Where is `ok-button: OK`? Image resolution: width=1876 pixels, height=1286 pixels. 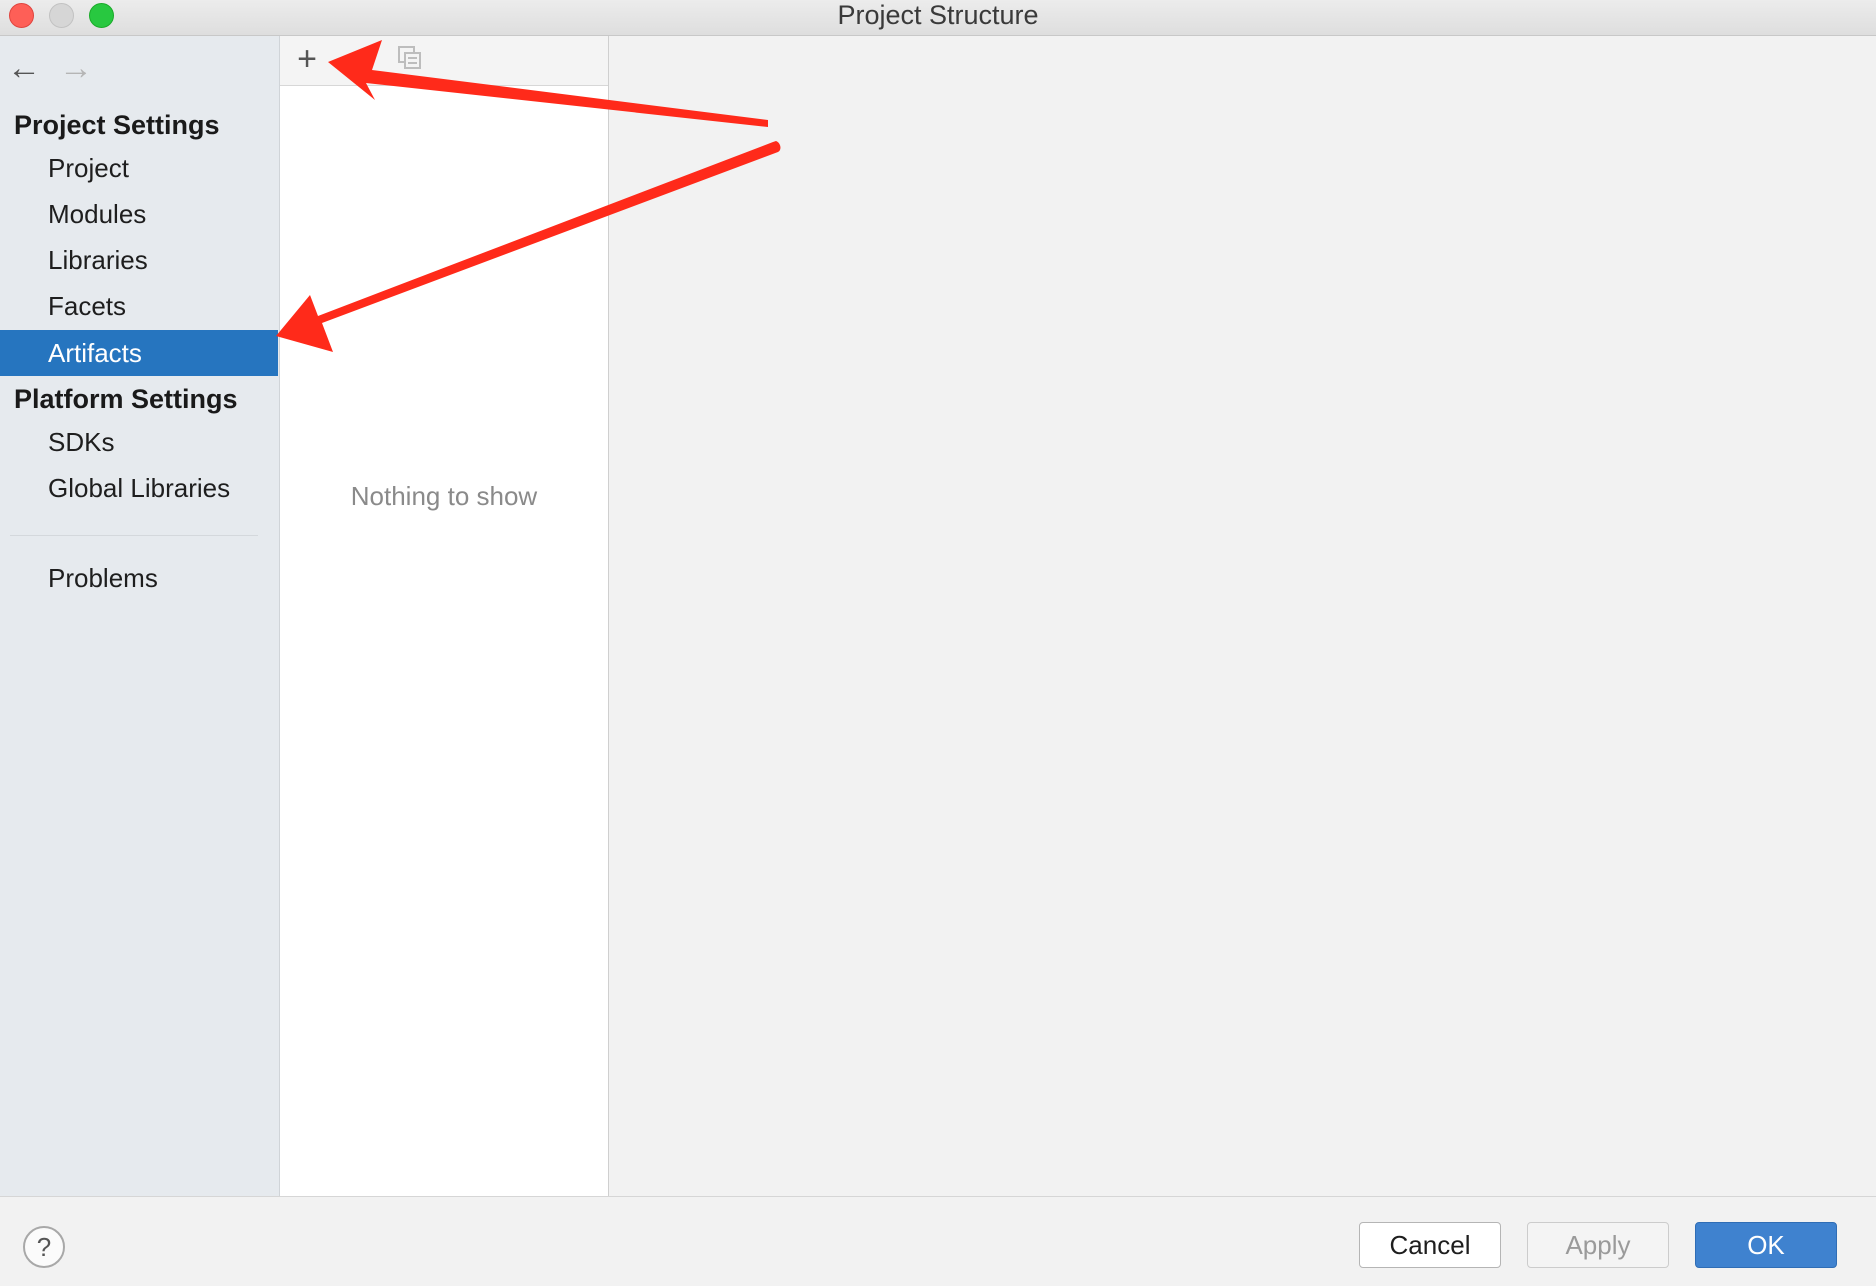
ok-button: OK is located at coordinates (1766, 1245).